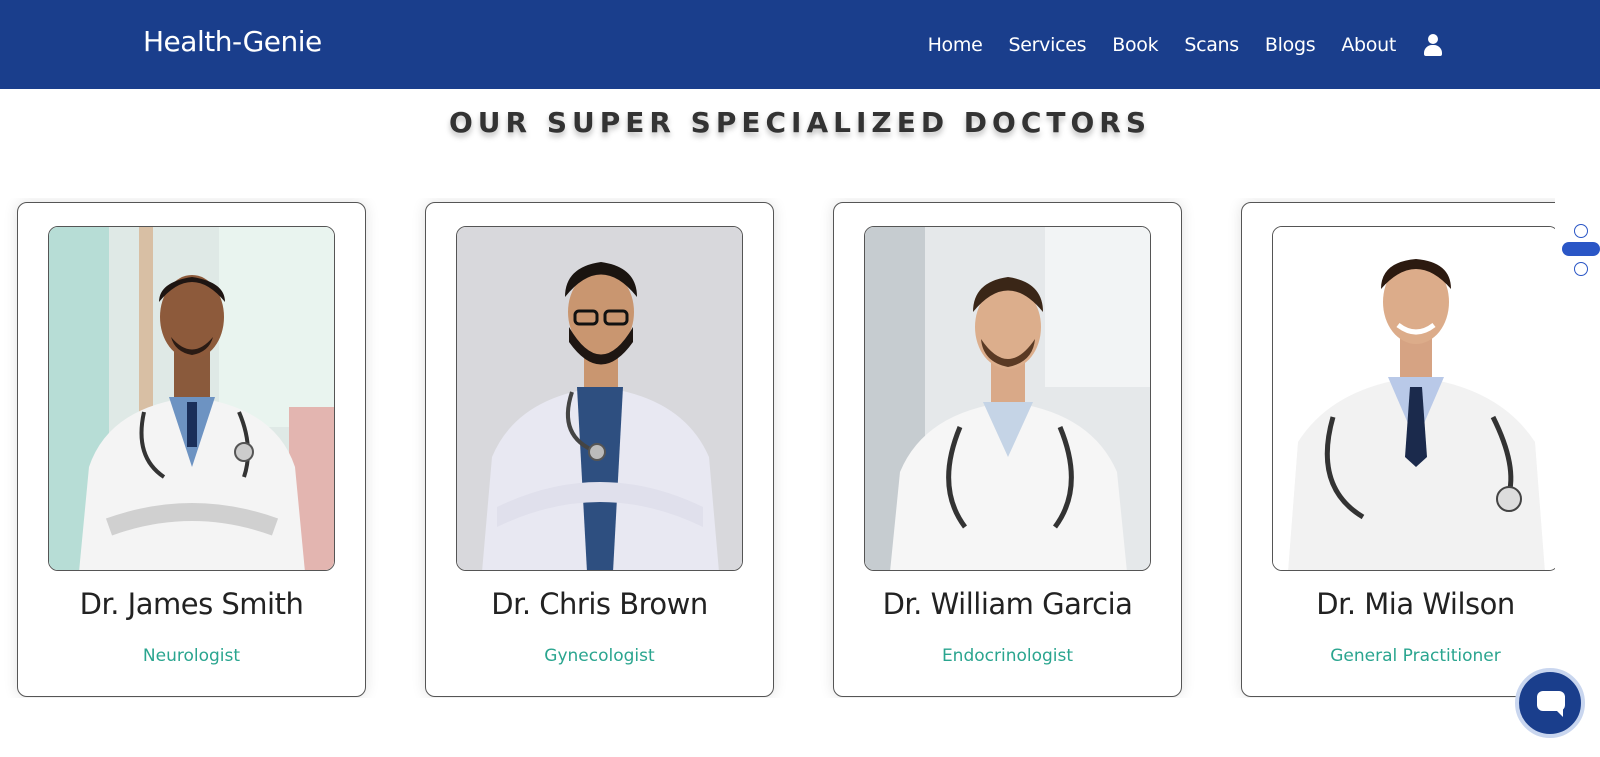 The image size is (1600, 757). Describe the element at coordinates (599, 656) in the screenshot. I see `doctor-specialty: Gynecologist` at that location.